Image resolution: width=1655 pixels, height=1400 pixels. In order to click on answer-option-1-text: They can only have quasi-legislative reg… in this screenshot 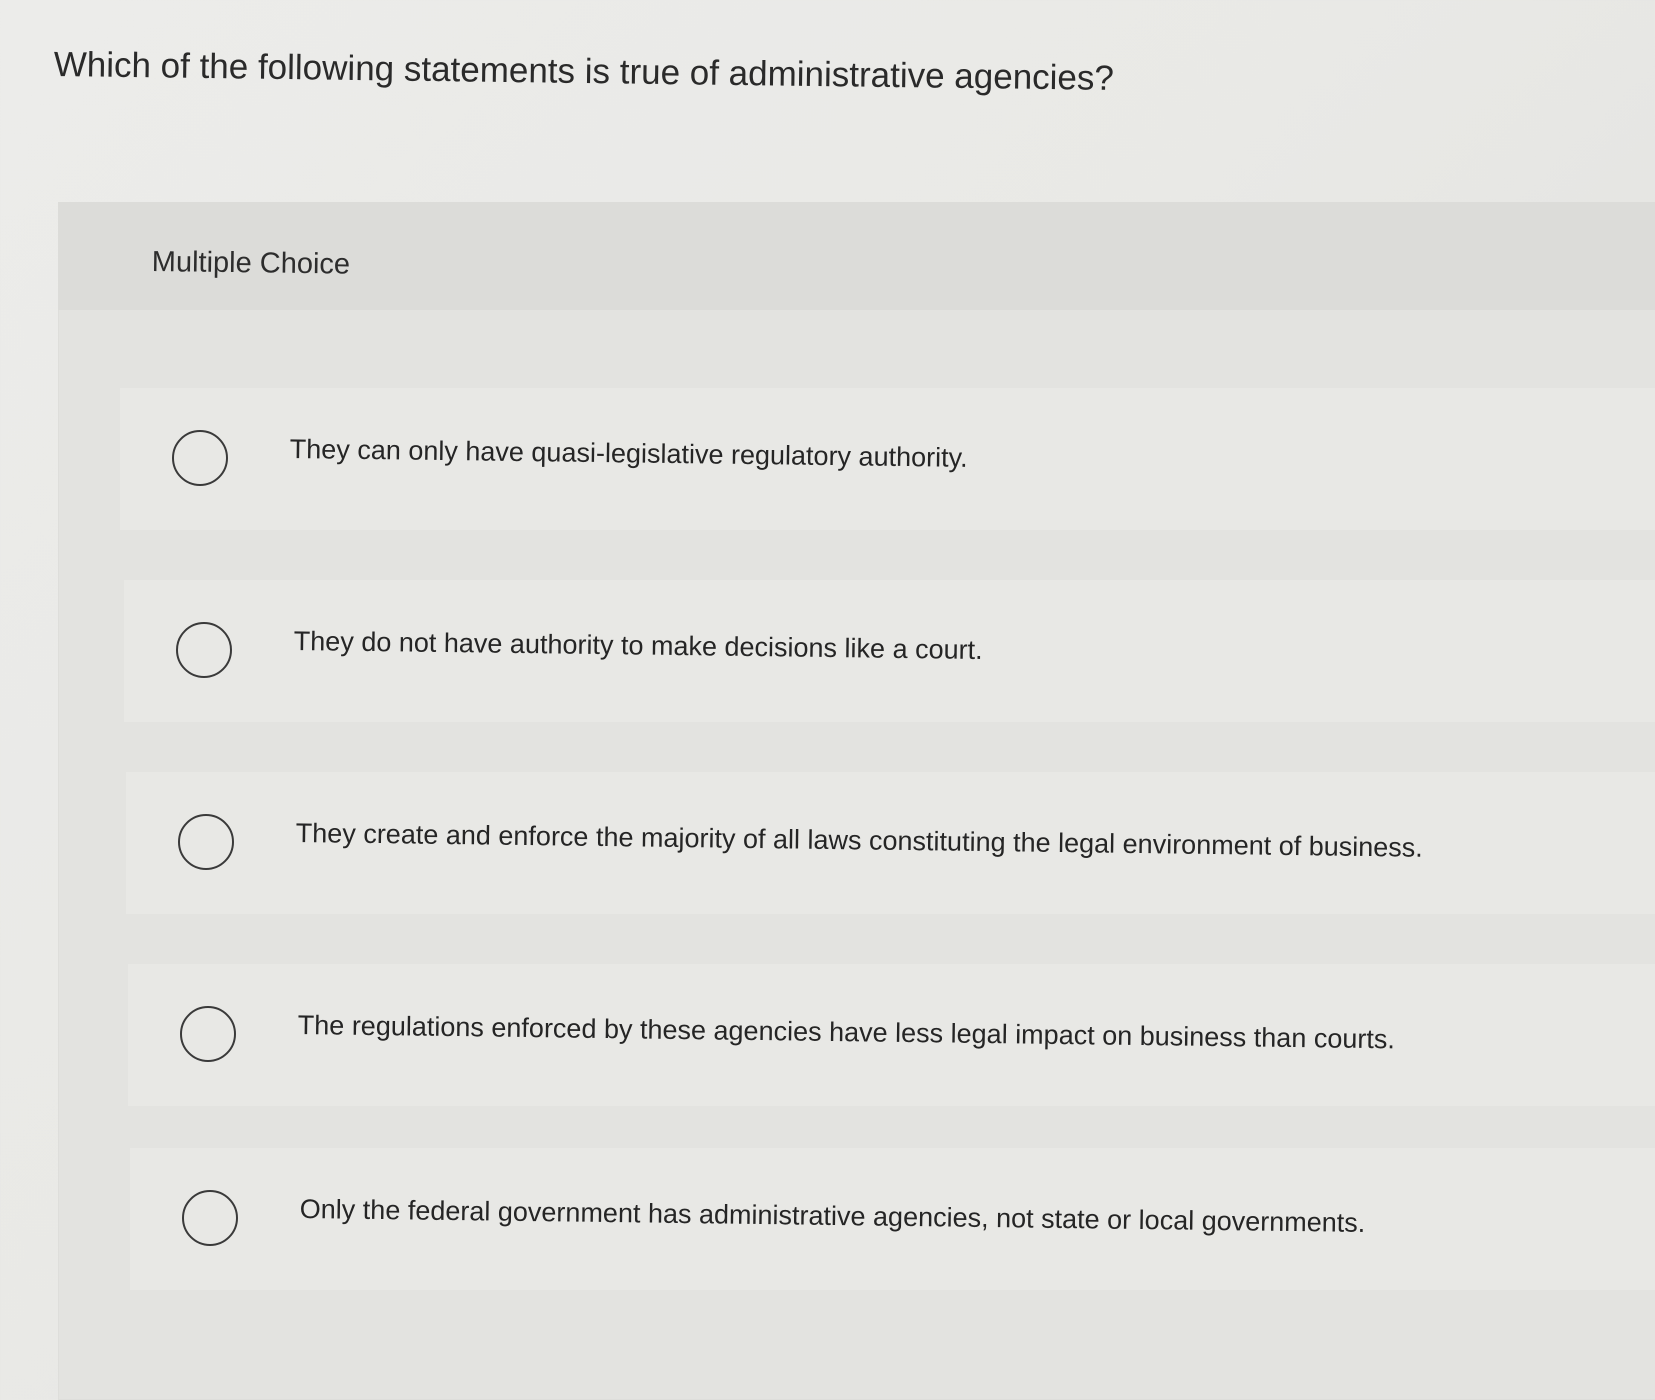, I will do `click(628, 453)`.